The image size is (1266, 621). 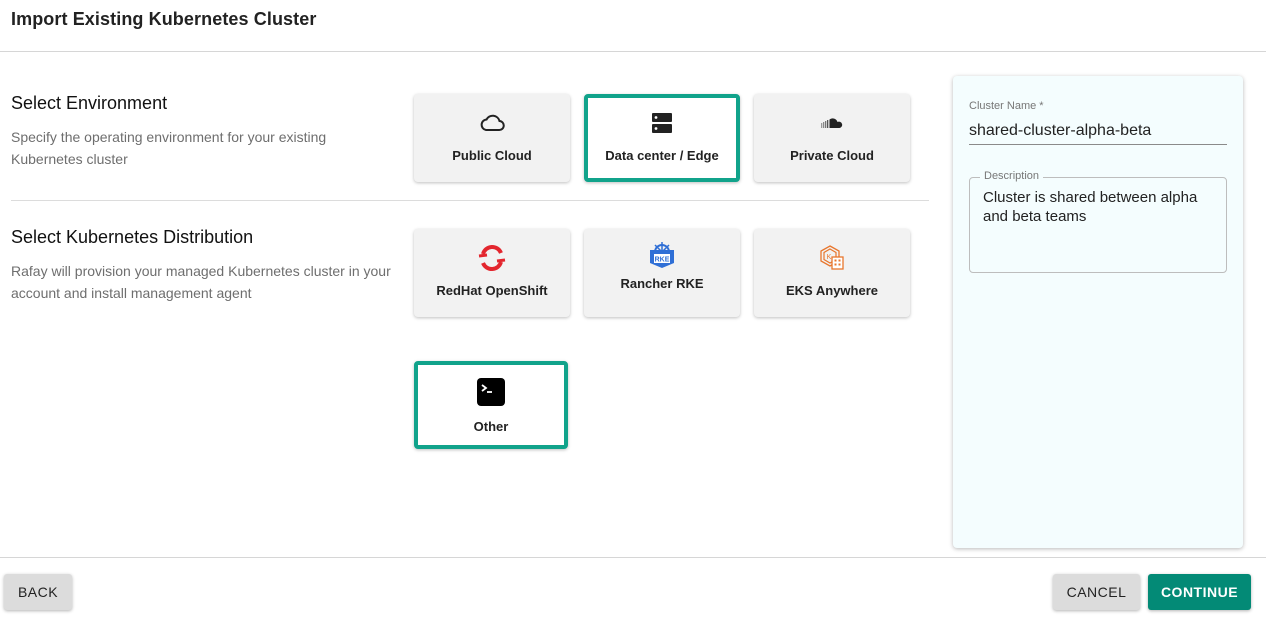 What do you see at coordinates (492, 123) in the screenshot?
I see `cloud-outline-icon` at bounding box center [492, 123].